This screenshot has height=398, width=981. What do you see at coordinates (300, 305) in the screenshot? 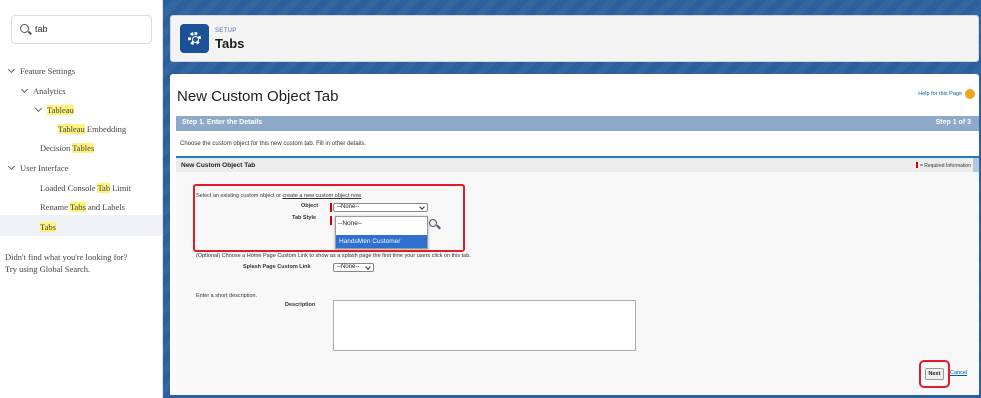
I see `description-label: Description` at bounding box center [300, 305].